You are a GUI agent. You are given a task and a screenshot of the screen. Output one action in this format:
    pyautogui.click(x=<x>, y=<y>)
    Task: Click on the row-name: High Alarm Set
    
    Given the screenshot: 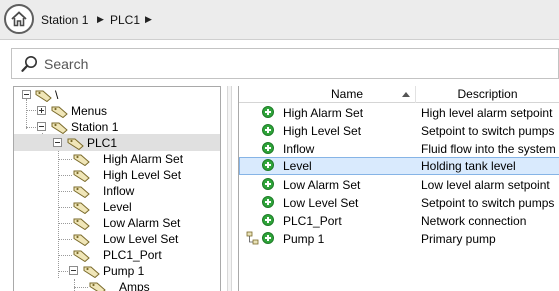 What is the action you would take?
    pyautogui.click(x=323, y=113)
    